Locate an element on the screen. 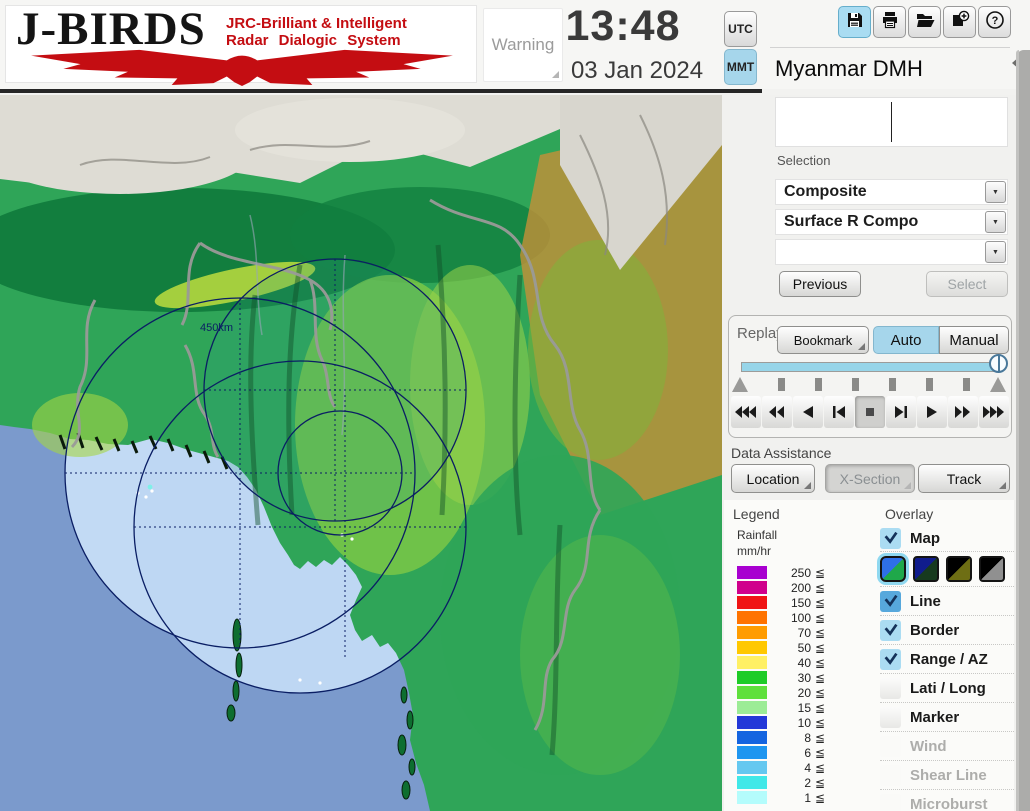  save-button is located at coordinates (854, 22).